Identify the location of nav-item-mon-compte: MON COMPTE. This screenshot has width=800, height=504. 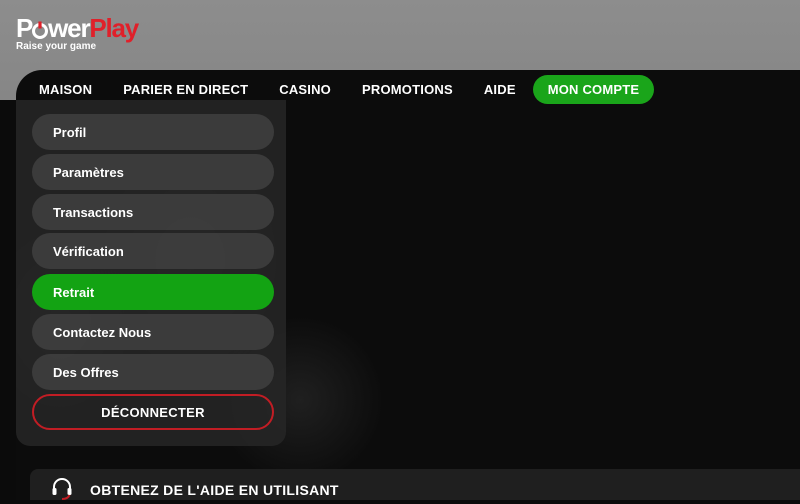
(593, 89).